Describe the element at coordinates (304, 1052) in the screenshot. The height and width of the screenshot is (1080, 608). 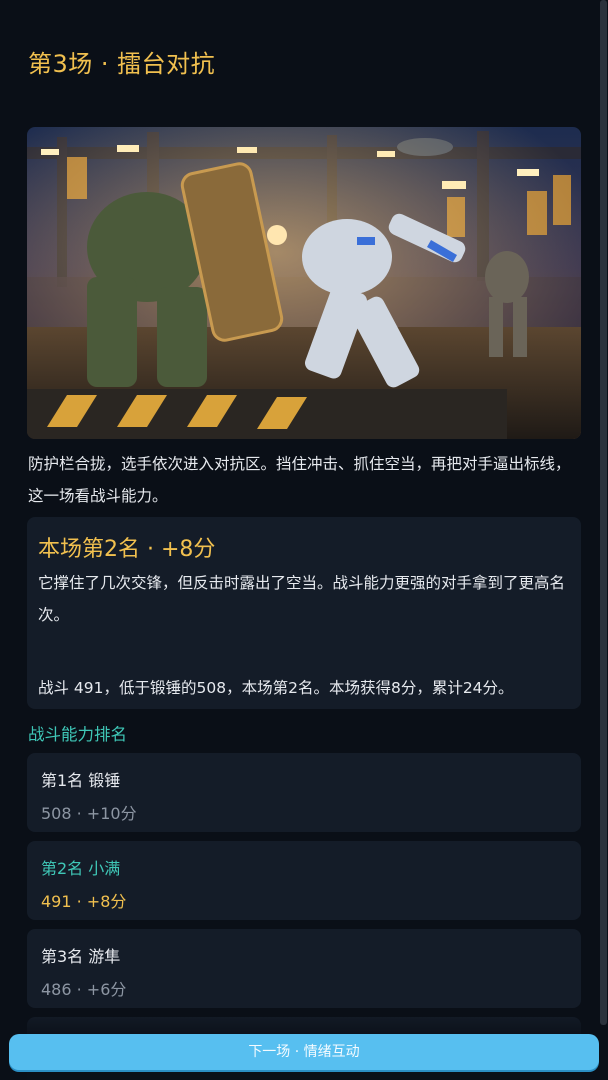
I see `next-match-button: 下一场 · 情绪互动` at that location.